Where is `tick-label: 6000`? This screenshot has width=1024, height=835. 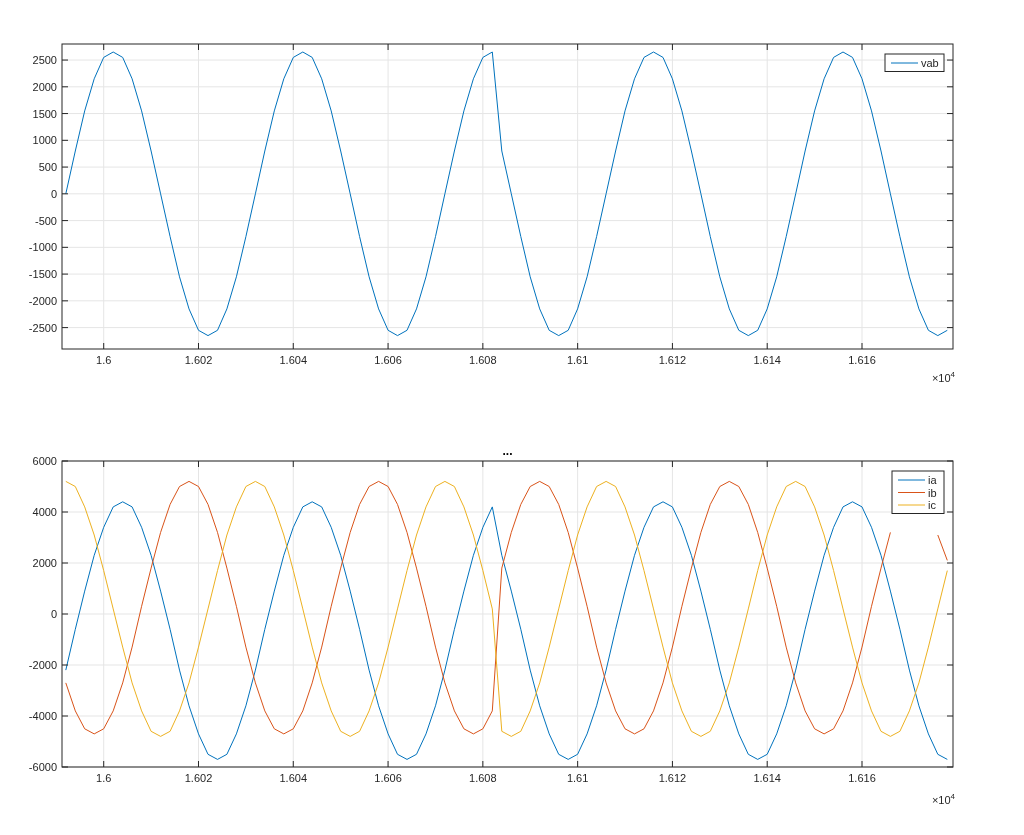 tick-label: 6000 is located at coordinates (44, 461).